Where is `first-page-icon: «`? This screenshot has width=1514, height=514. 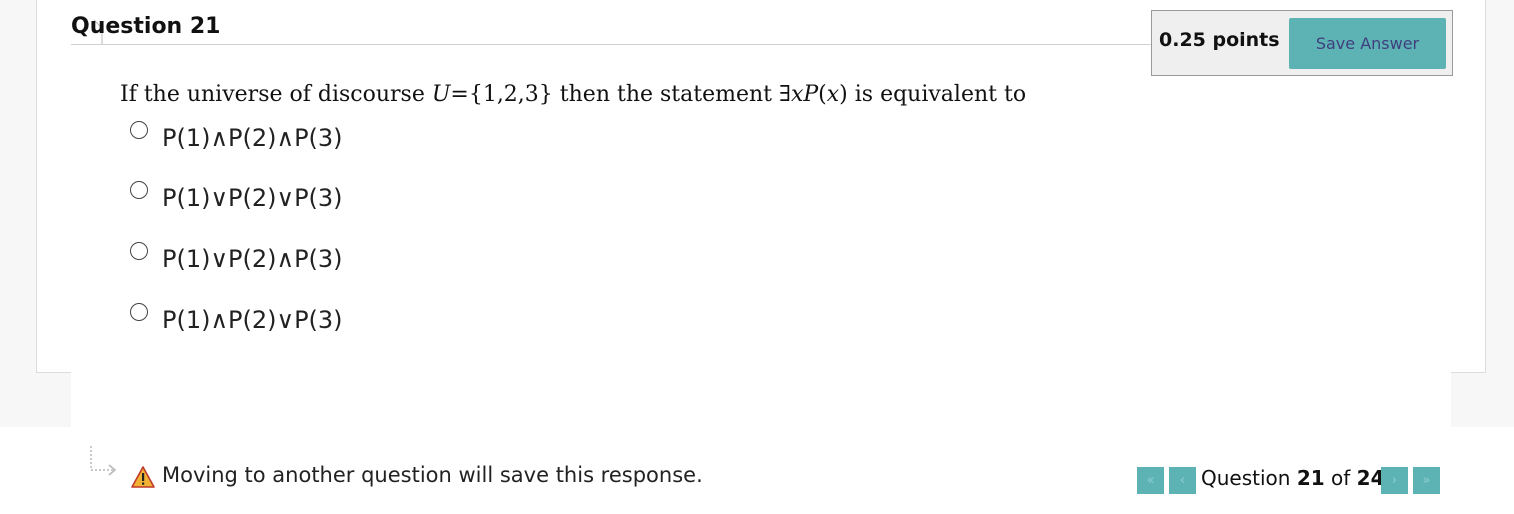 first-page-icon: « is located at coordinates (1150, 480).